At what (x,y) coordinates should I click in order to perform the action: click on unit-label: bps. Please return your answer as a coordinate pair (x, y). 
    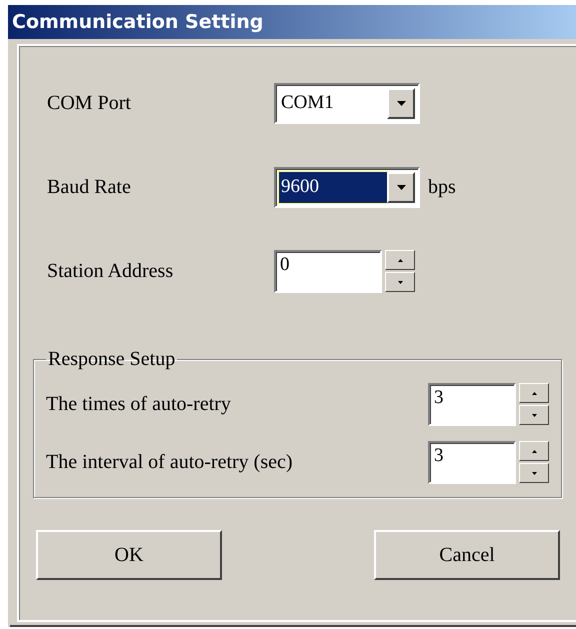
    Looking at the image, I should click on (442, 187).